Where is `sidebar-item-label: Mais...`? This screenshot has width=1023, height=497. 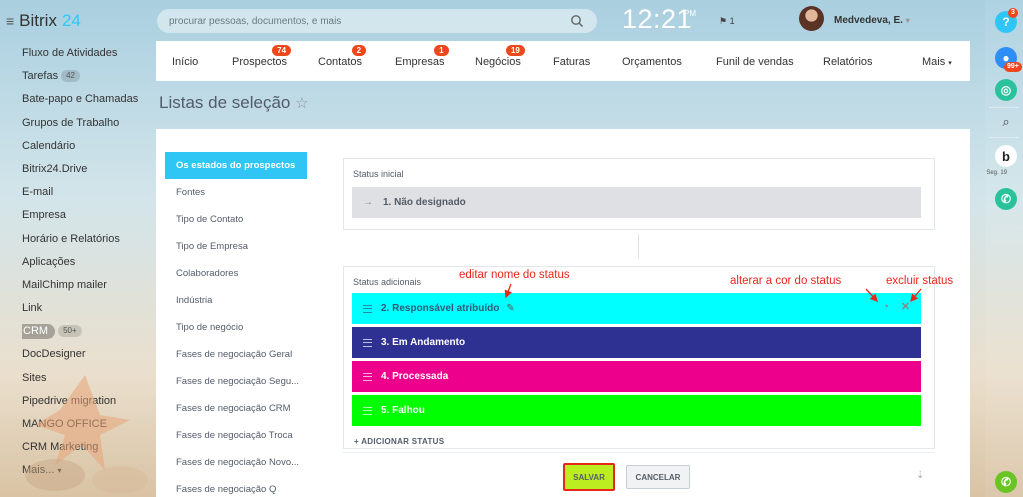
sidebar-item-label: Mais... is located at coordinates (38, 470).